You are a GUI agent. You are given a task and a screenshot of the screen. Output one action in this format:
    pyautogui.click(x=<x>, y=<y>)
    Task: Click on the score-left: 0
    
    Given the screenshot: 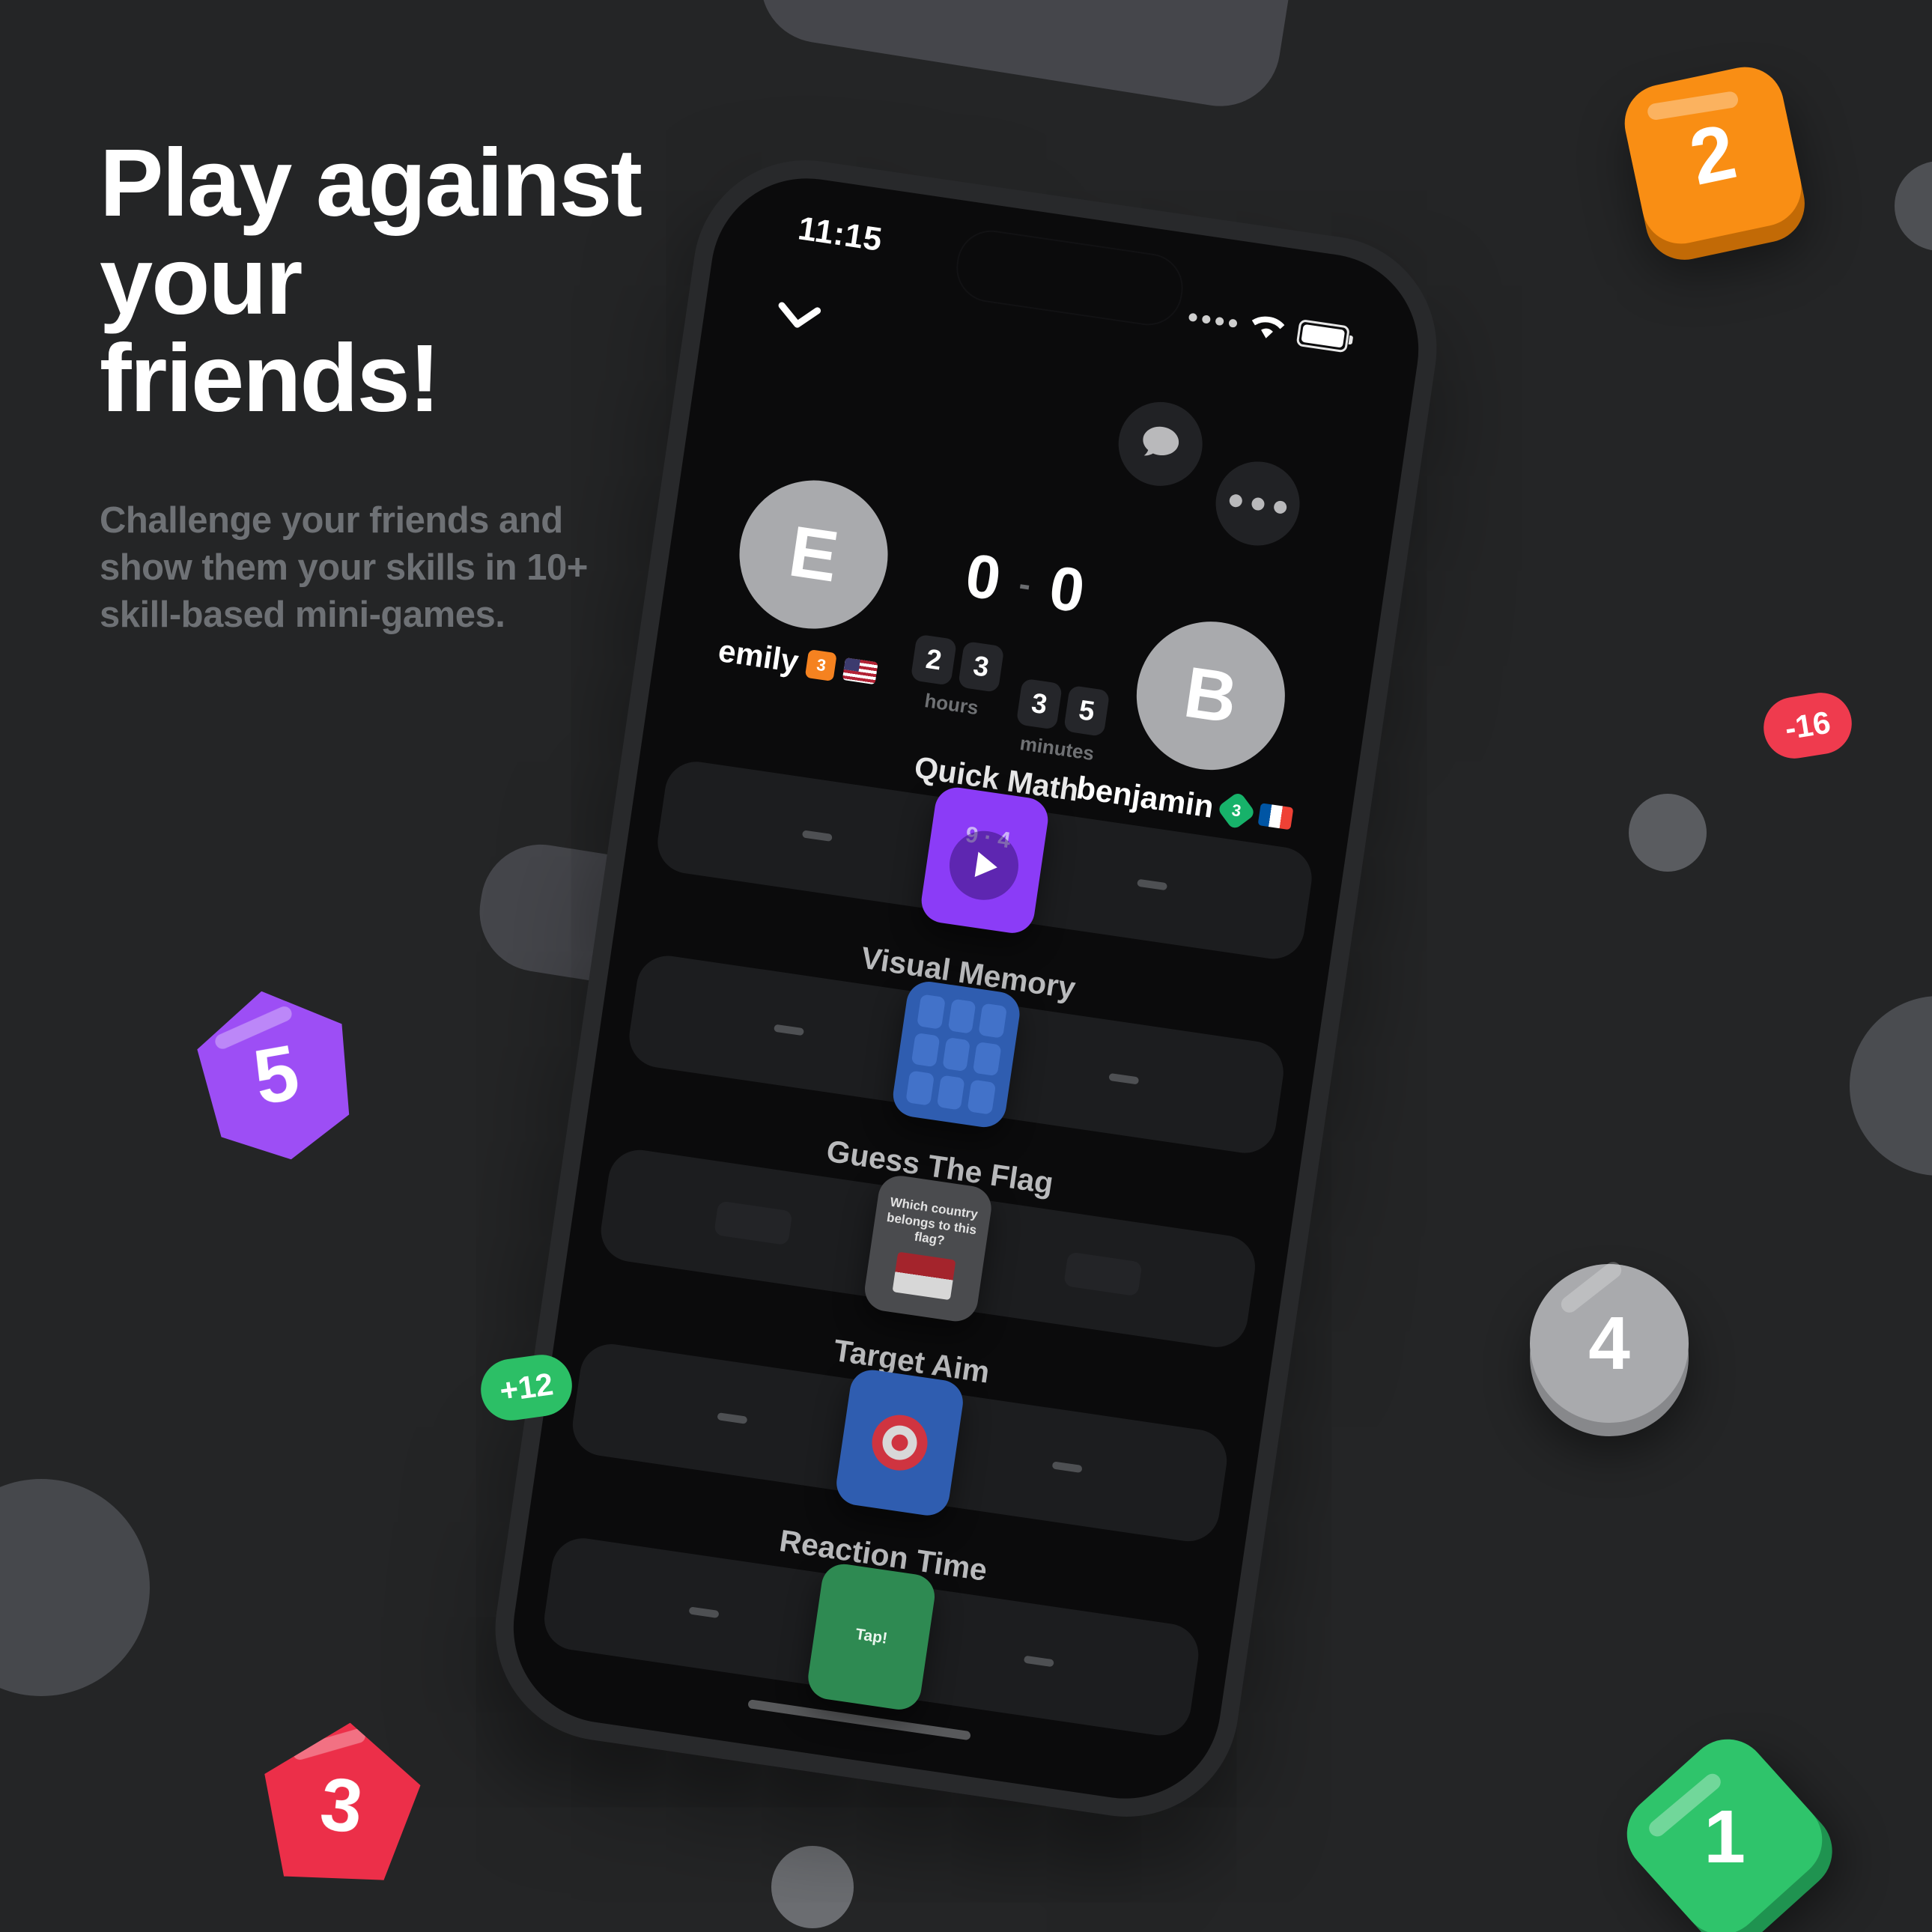 What is the action you would take?
    pyautogui.click(x=983, y=577)
    